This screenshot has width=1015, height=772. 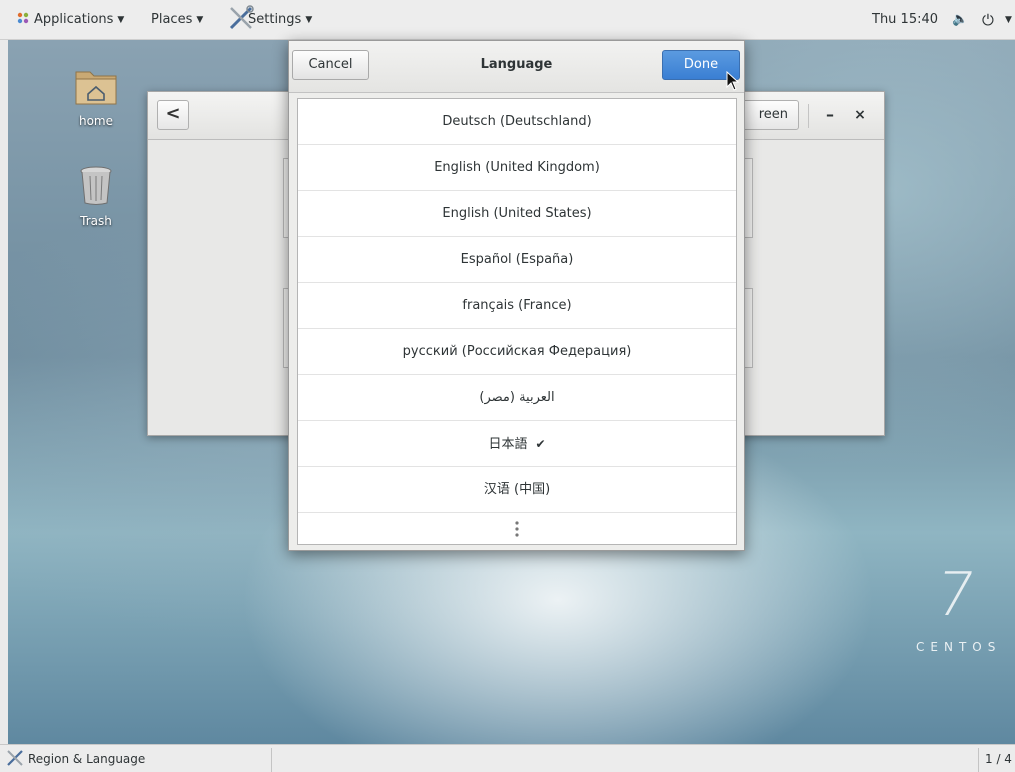 I want to click on home-label: home, so click(x=96, y=121).